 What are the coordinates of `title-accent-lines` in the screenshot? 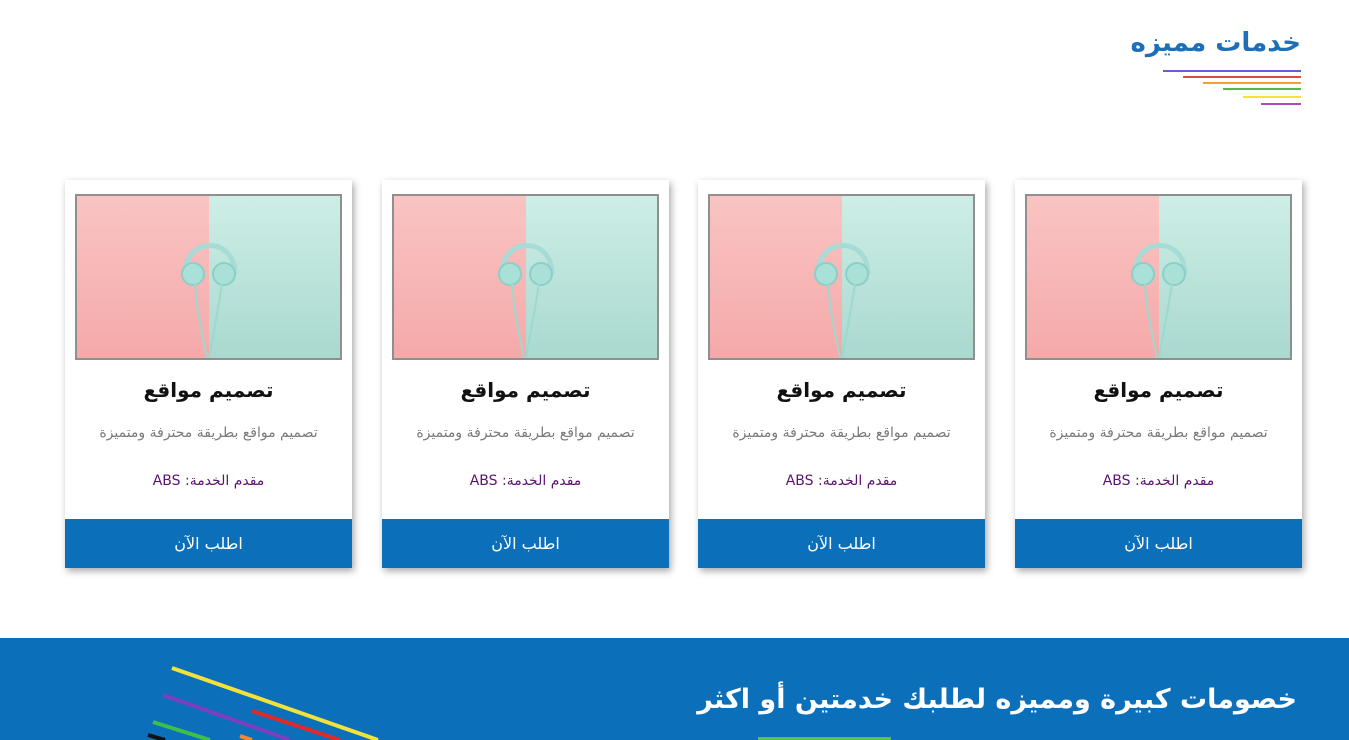 It's located at (1228, 88).